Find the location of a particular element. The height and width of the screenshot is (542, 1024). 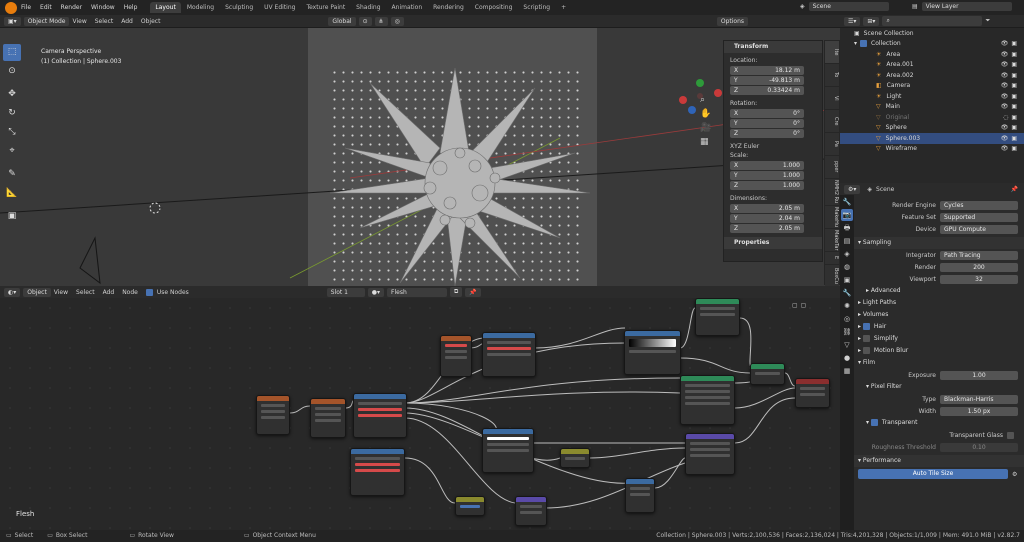

object-props-icon: ▣ is located at coordinates (847, 280).